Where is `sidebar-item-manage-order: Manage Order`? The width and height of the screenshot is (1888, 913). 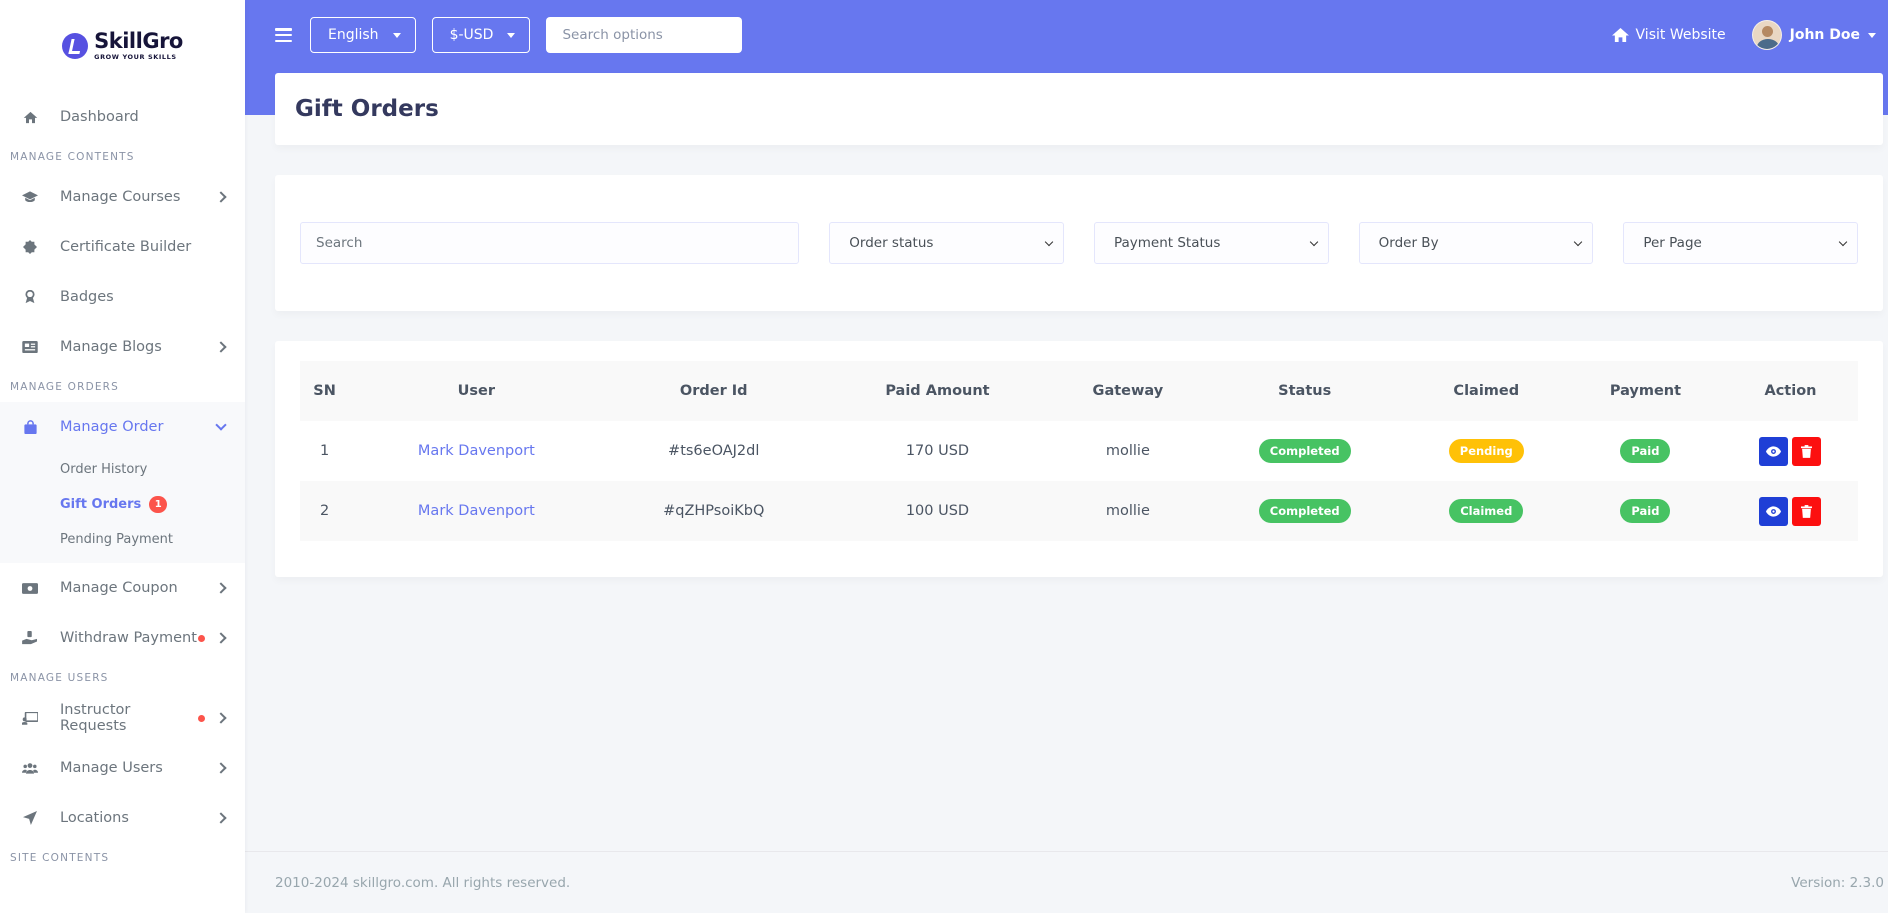
sidebar-item-manage-order: Manage Order is located at coordinates (122, 427).